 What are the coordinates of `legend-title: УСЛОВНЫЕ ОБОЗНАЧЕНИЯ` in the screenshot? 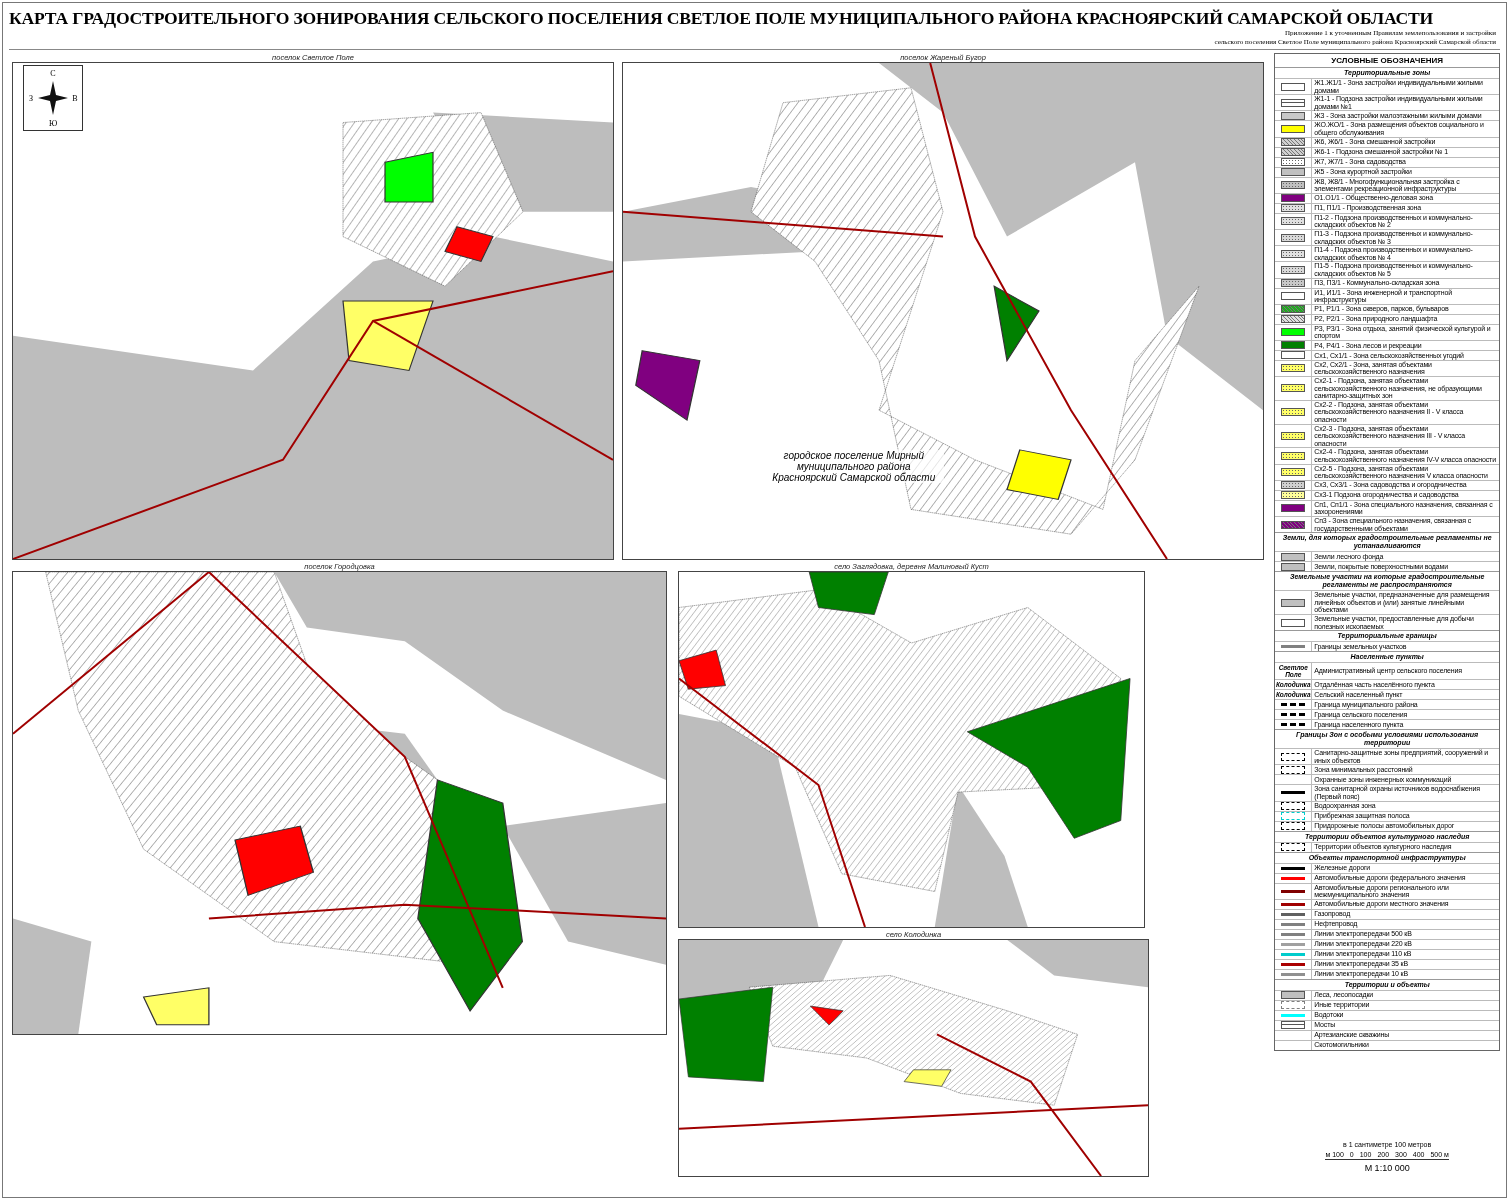 It's located at (1387, 61).